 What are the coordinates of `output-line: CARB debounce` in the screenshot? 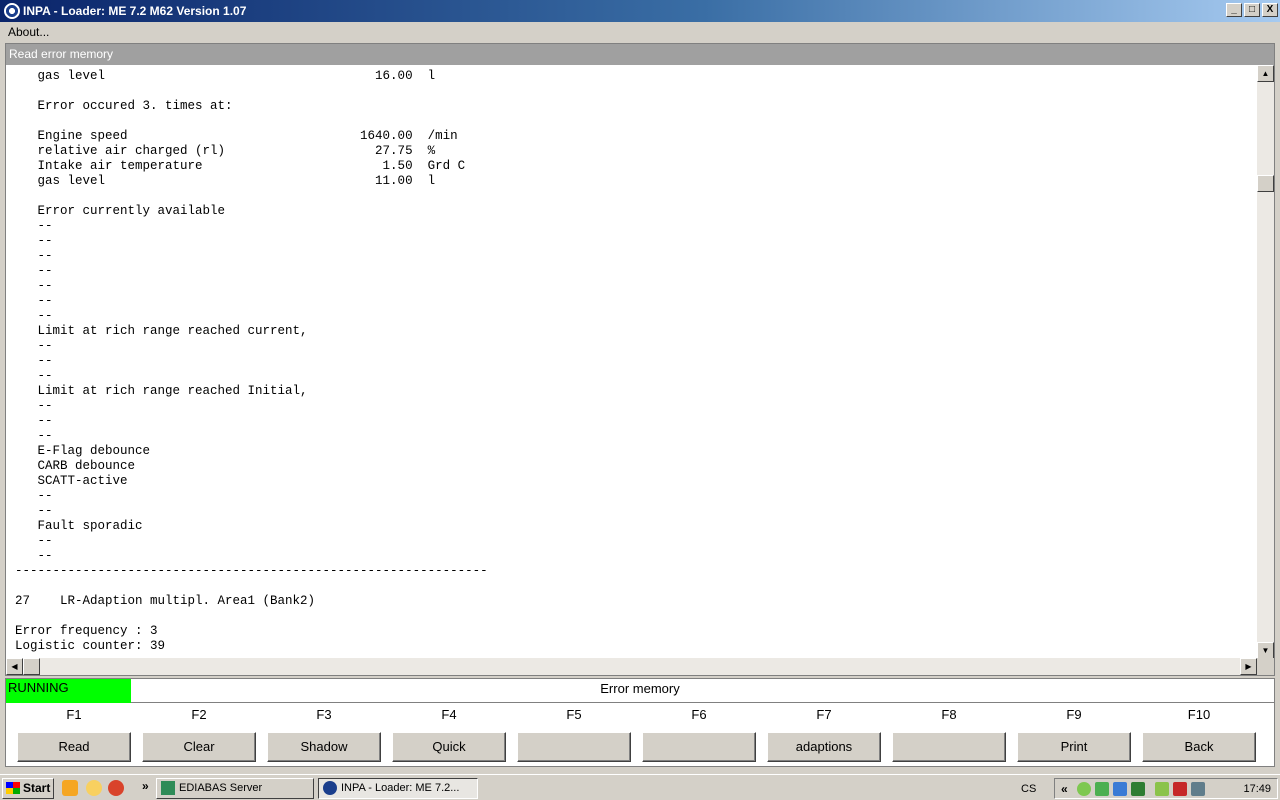 It's located at (75, 466).